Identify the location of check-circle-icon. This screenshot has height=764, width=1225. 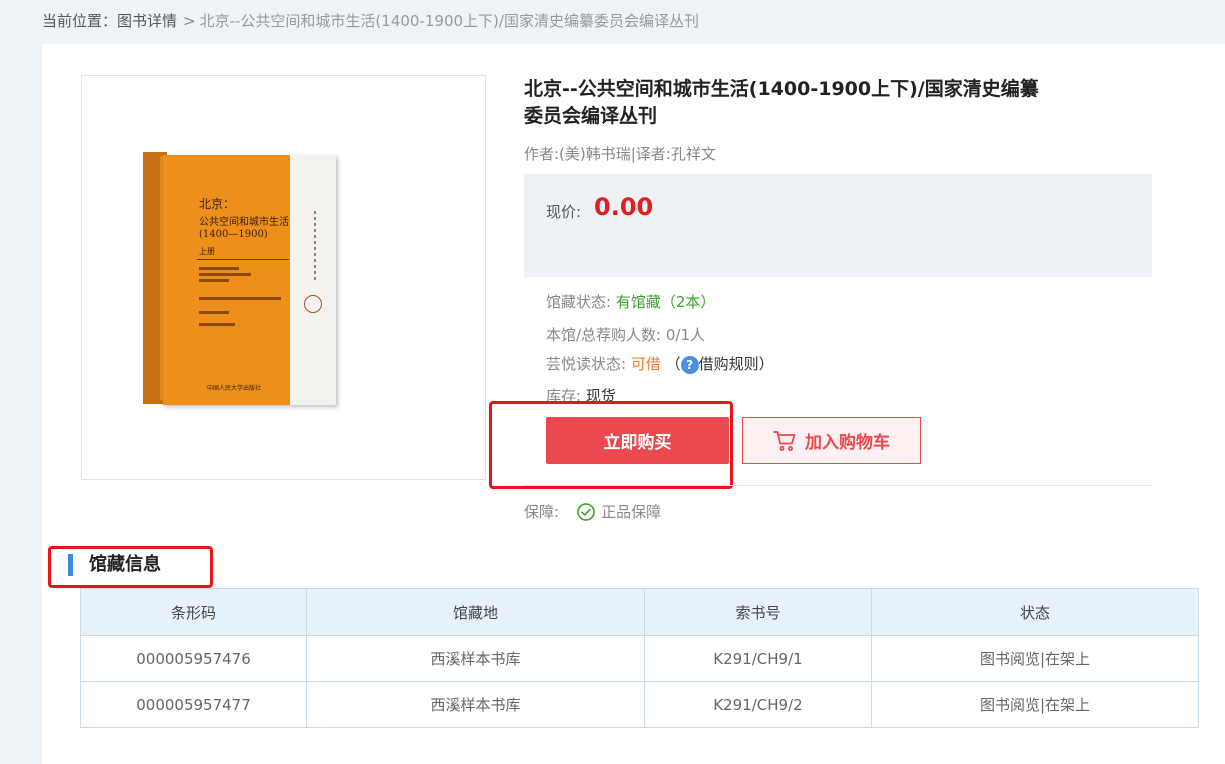
(586, 511).